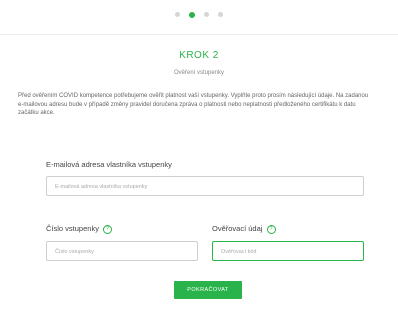 The height and width of the screenshot is (320, 398). What do you see at coordinates (109, 164) in the screenshot?
I see `email-label: E-mailová adresa vlastníka vstupenky` at bounding box center [109, 164].